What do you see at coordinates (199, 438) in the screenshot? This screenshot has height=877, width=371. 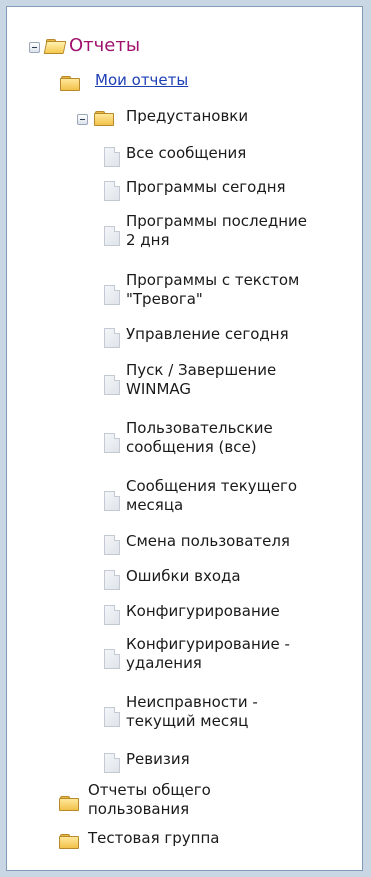 I see `report-item: Пользовательские сообщения (все)` at bounding box center [199, 438].